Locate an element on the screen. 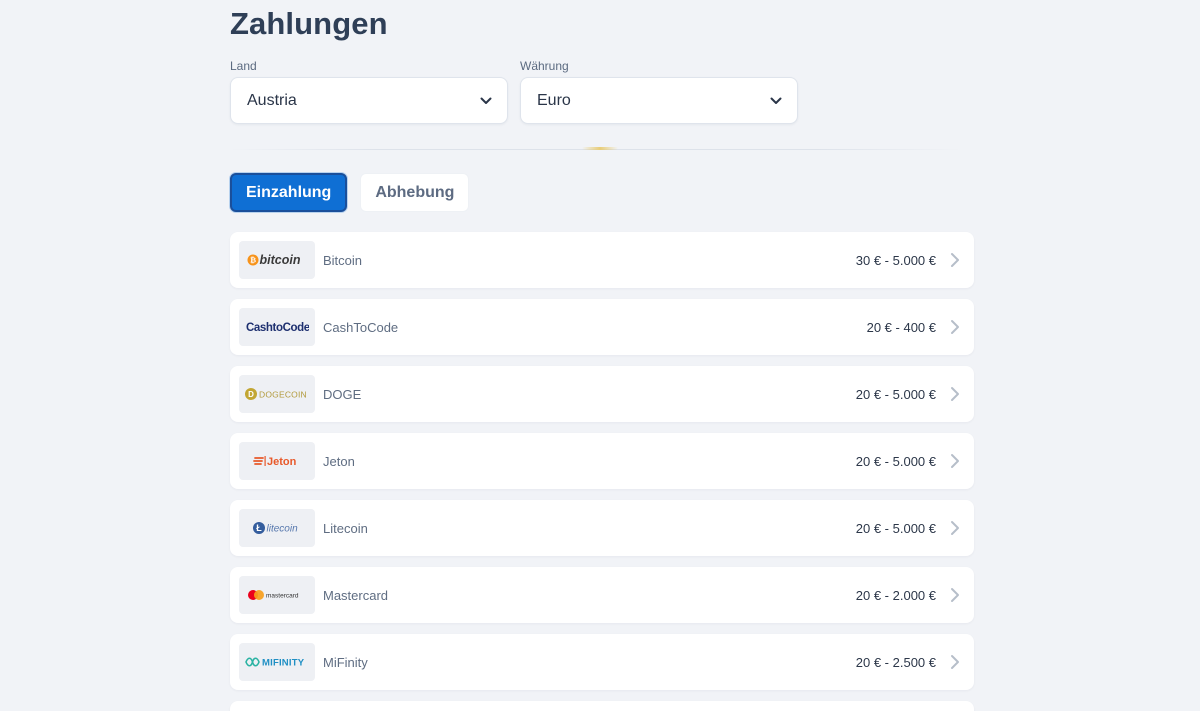  bitcoin-logo: ₿ bitcoin is located at coordinates (277, 260).